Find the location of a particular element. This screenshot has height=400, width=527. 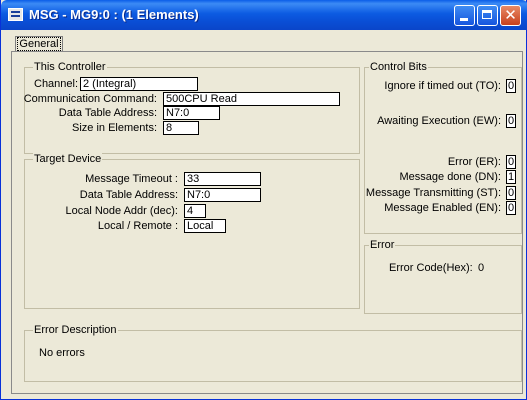

awaiting-execution-label: Awaiting Execution (EW): is located at coordinates (439, 121).